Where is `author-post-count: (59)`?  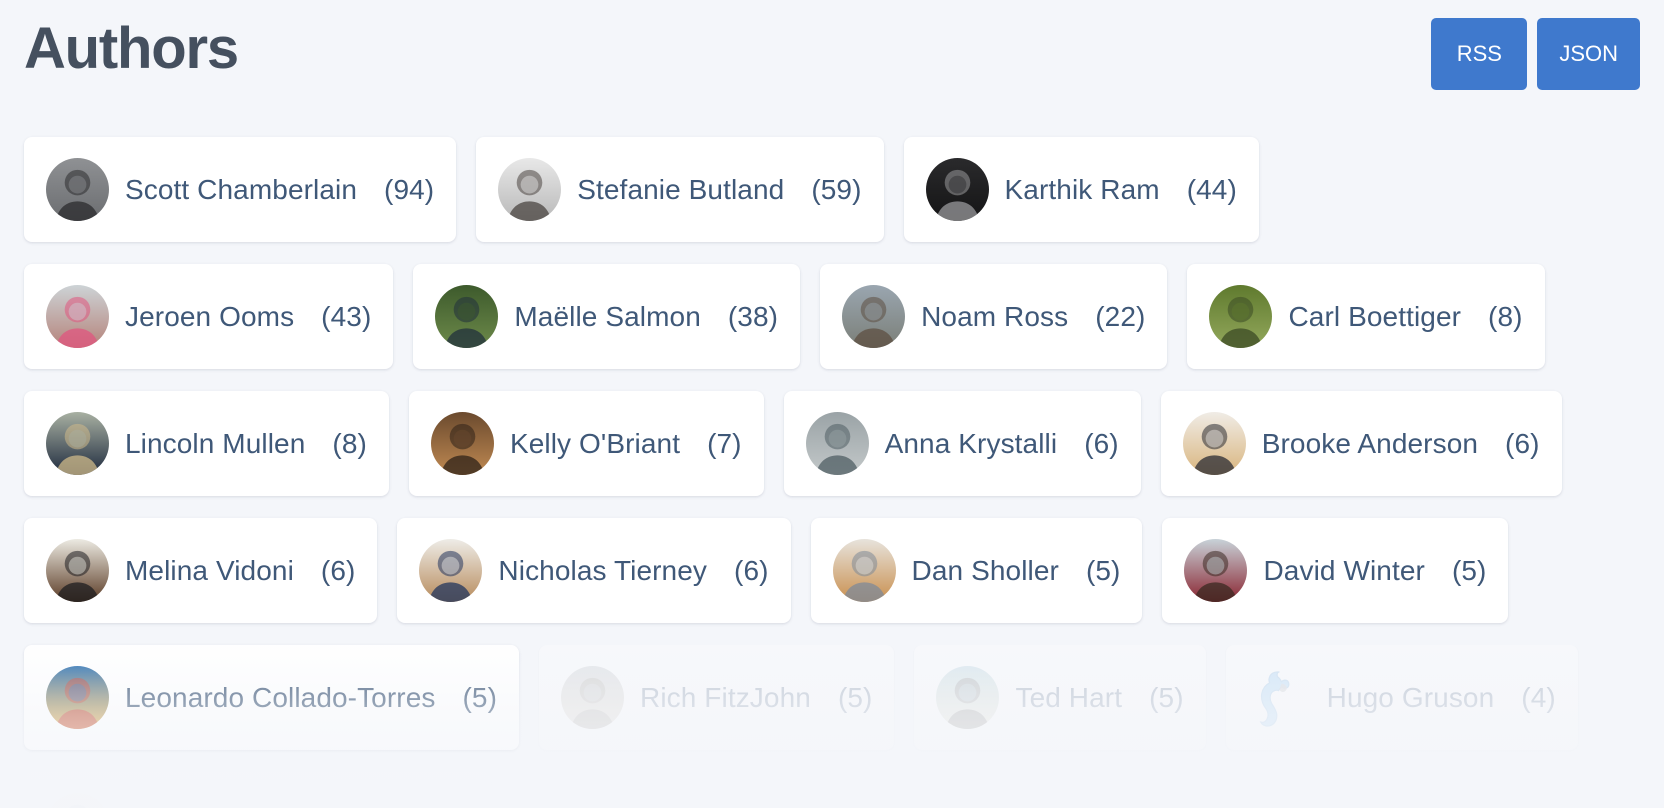 author-post-count: (59) is located at coordinates (836, 189).